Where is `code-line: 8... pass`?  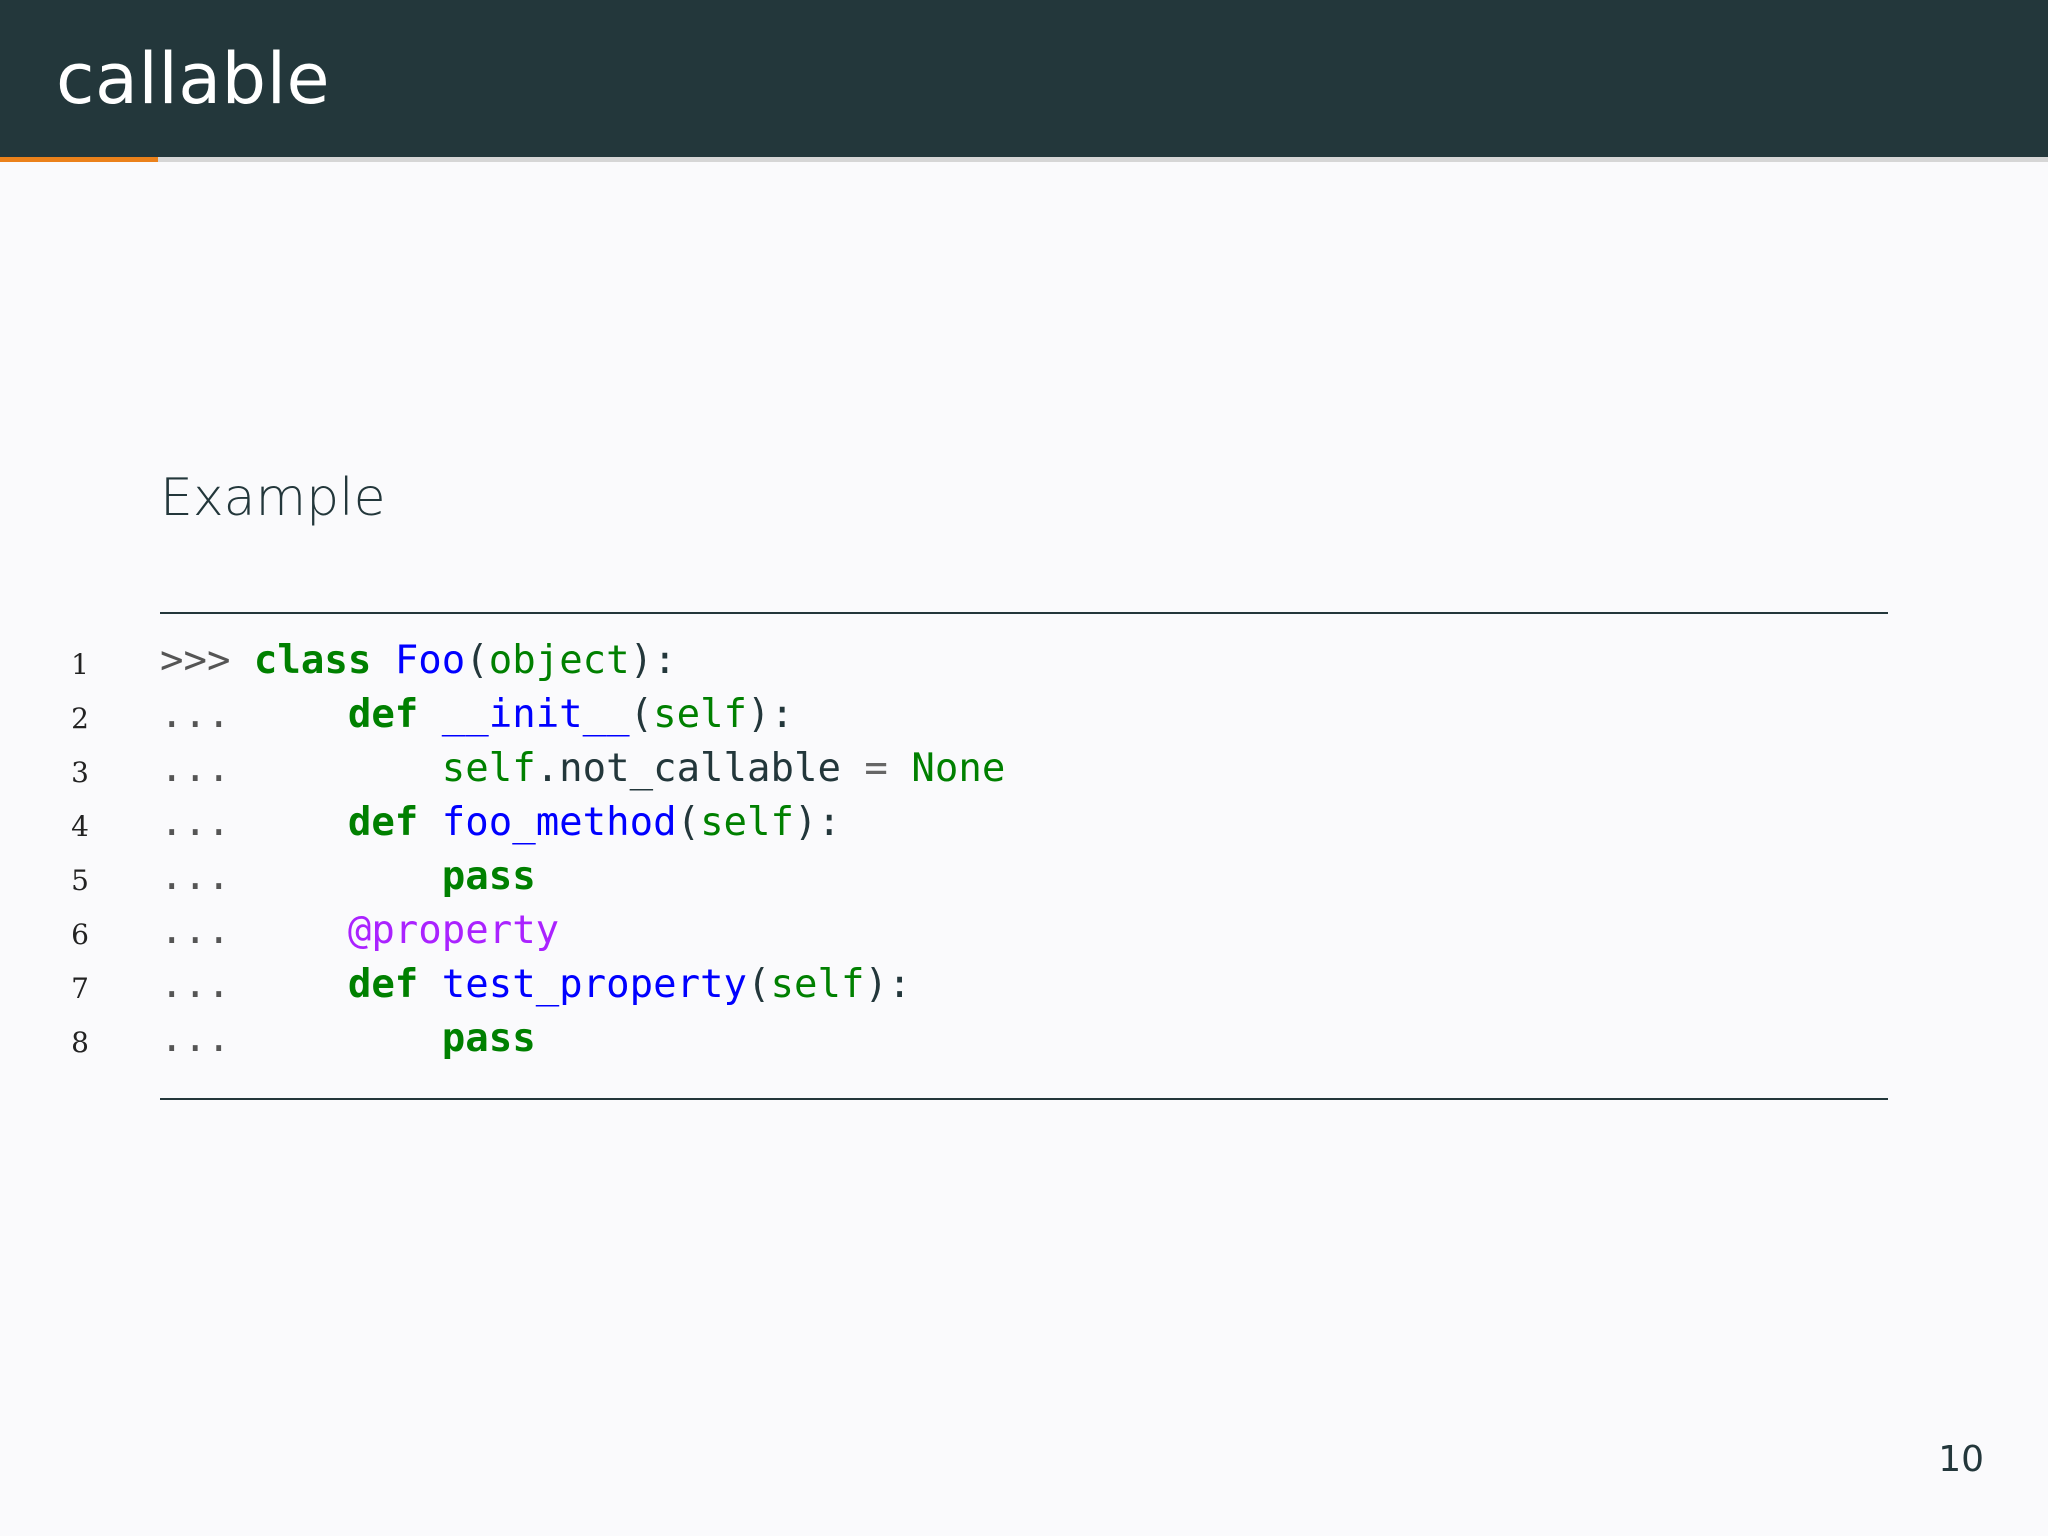
code-line: 8... pass is located at coordinates (1024, 1036).